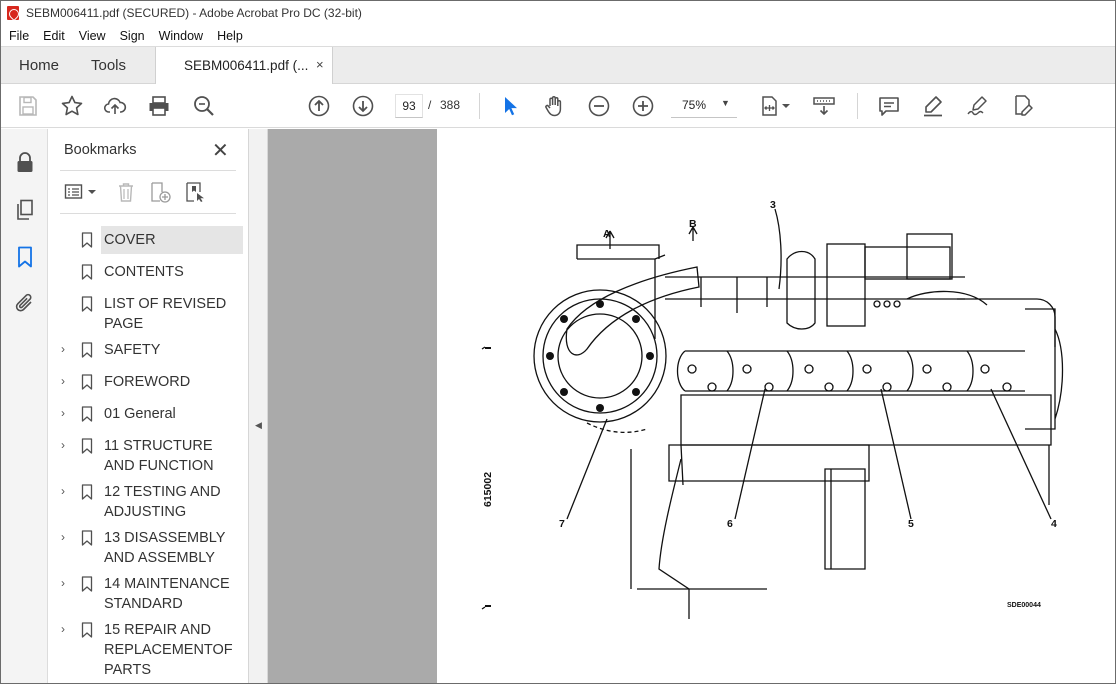  I want to click on callout-7: 7, so click(562, 524).